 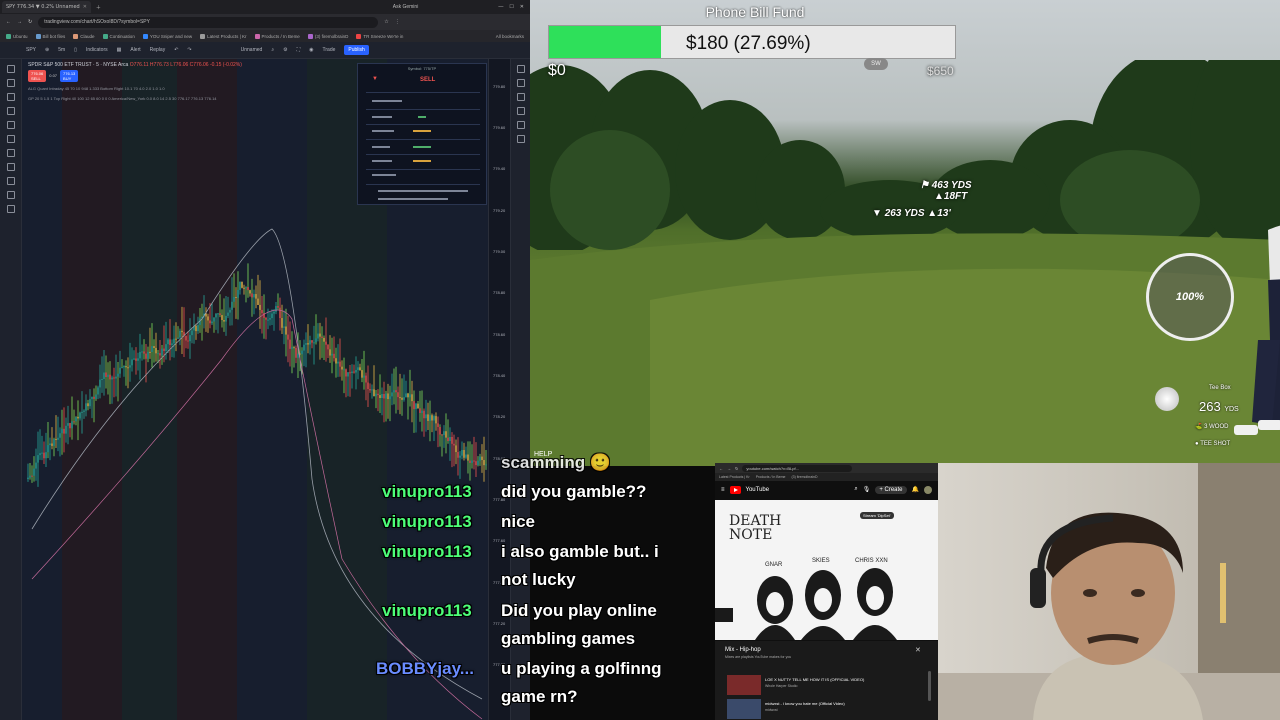 What do you see at coordinates (176, 50) in the screenshot?
I see `undo-icon: ↶` at bounding box center [176, 50].